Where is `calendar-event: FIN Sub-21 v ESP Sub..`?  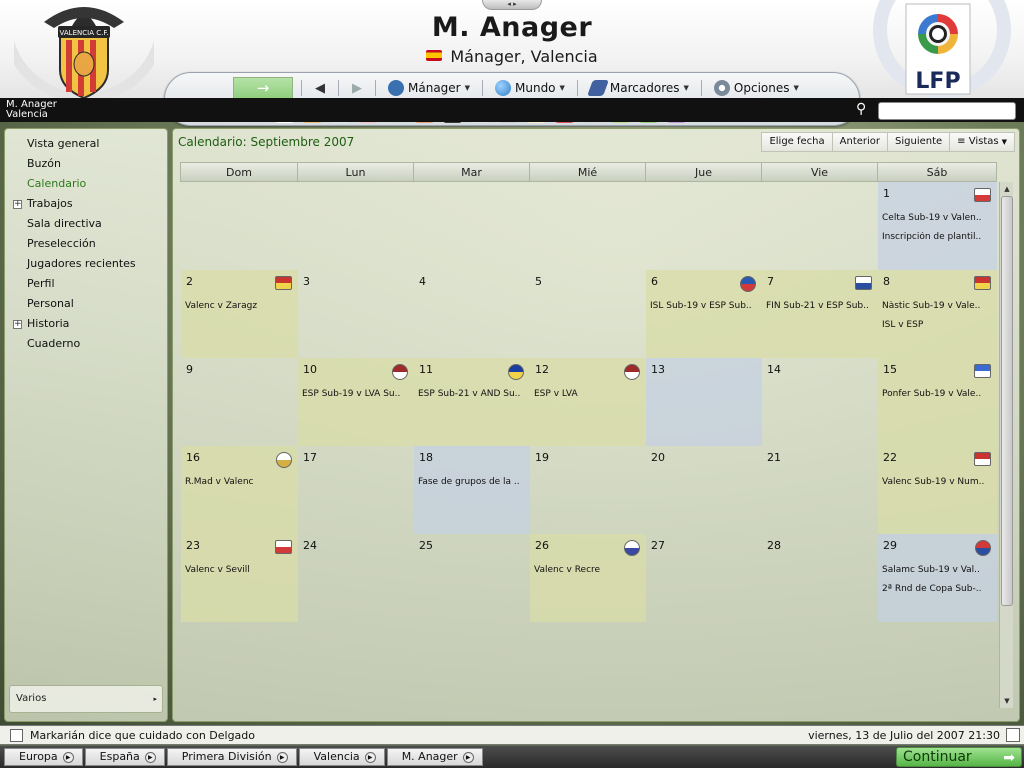
calendar-event: FIN Sub-21 v ESP Sub.. is located at coordinates (820, 306).